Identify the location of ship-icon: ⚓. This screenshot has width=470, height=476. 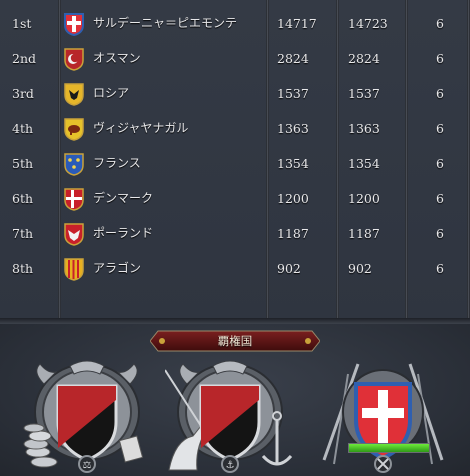
(230, 464).